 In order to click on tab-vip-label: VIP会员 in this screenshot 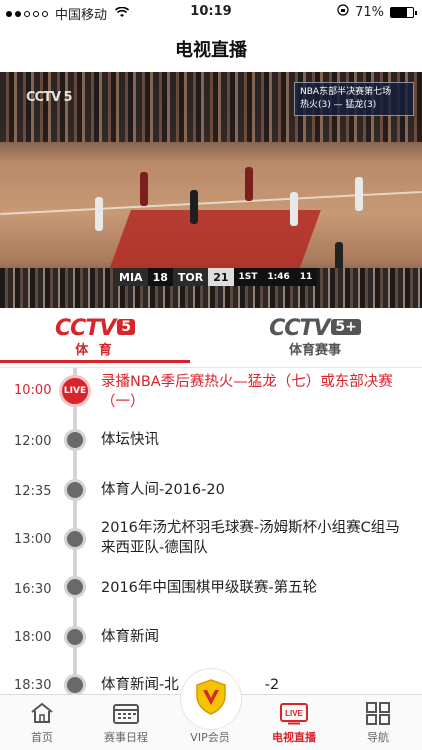, I will do `click(210, 737)`.